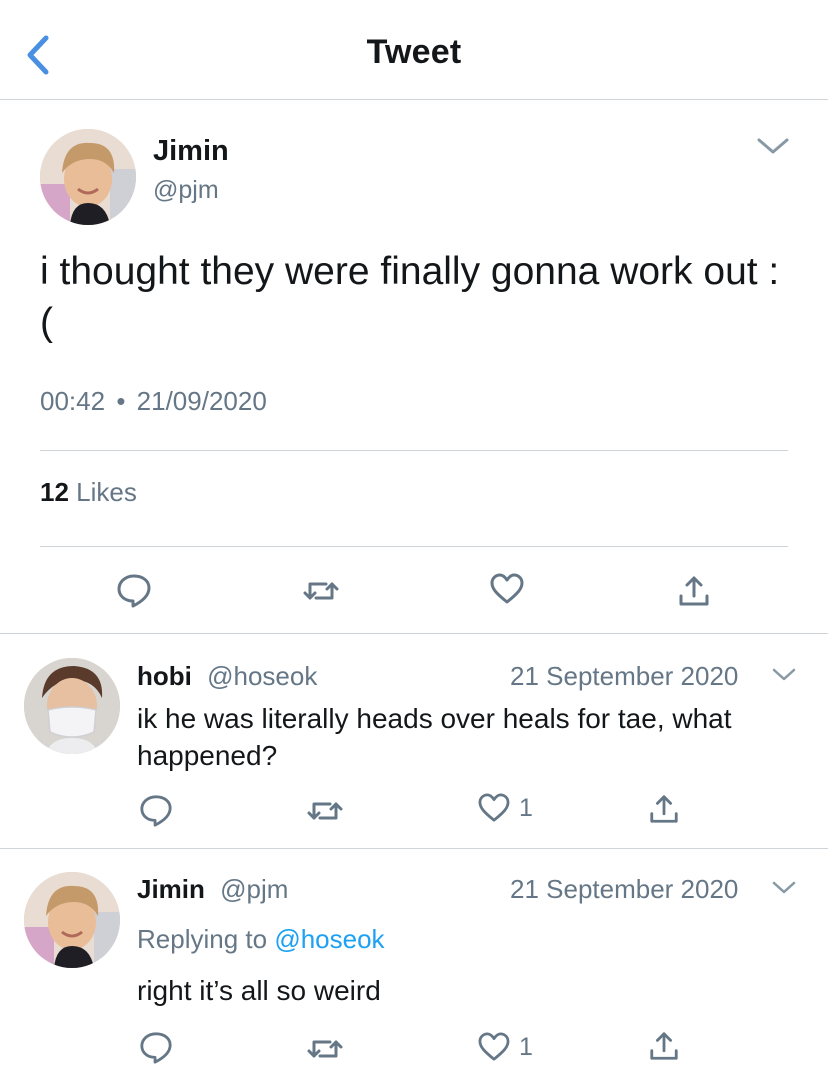  Describe the element at coordinates (259, 990) in the screenshot. I see `reply-text: right it’s all so weird` at that location.